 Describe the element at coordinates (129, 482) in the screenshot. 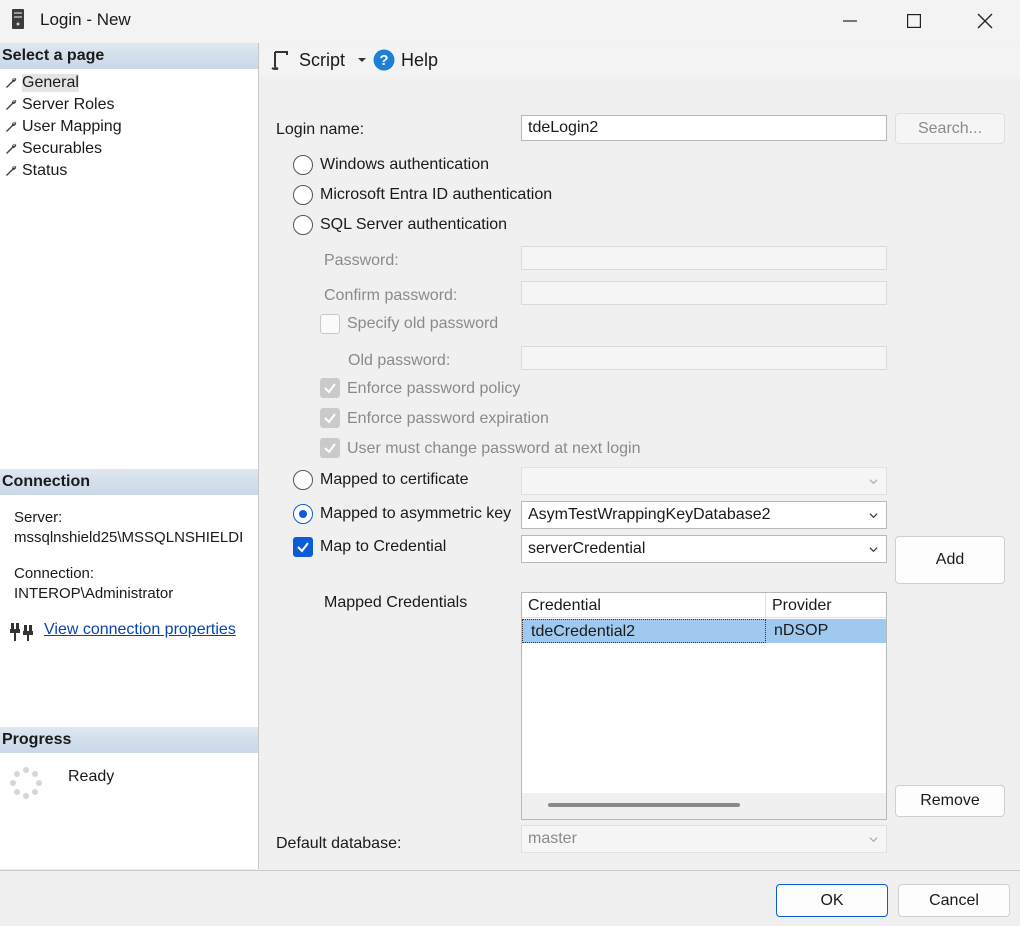

I see `connection-header: Connection` at that location.